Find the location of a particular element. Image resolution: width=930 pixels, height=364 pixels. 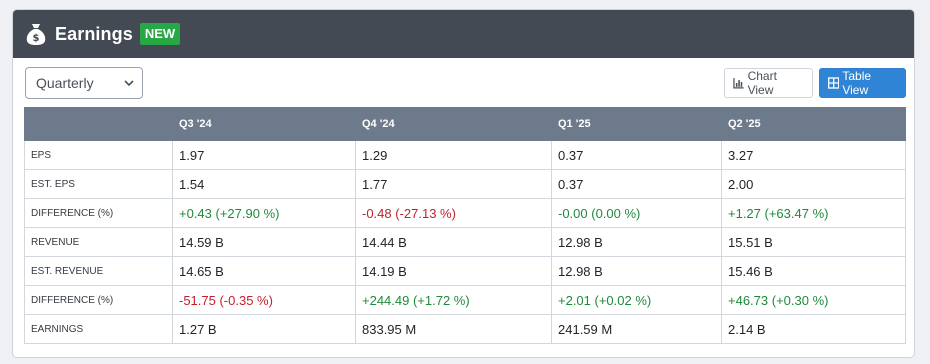

table-cell: +0.43 (+27.90 %) is located at coordinates (264, 213).